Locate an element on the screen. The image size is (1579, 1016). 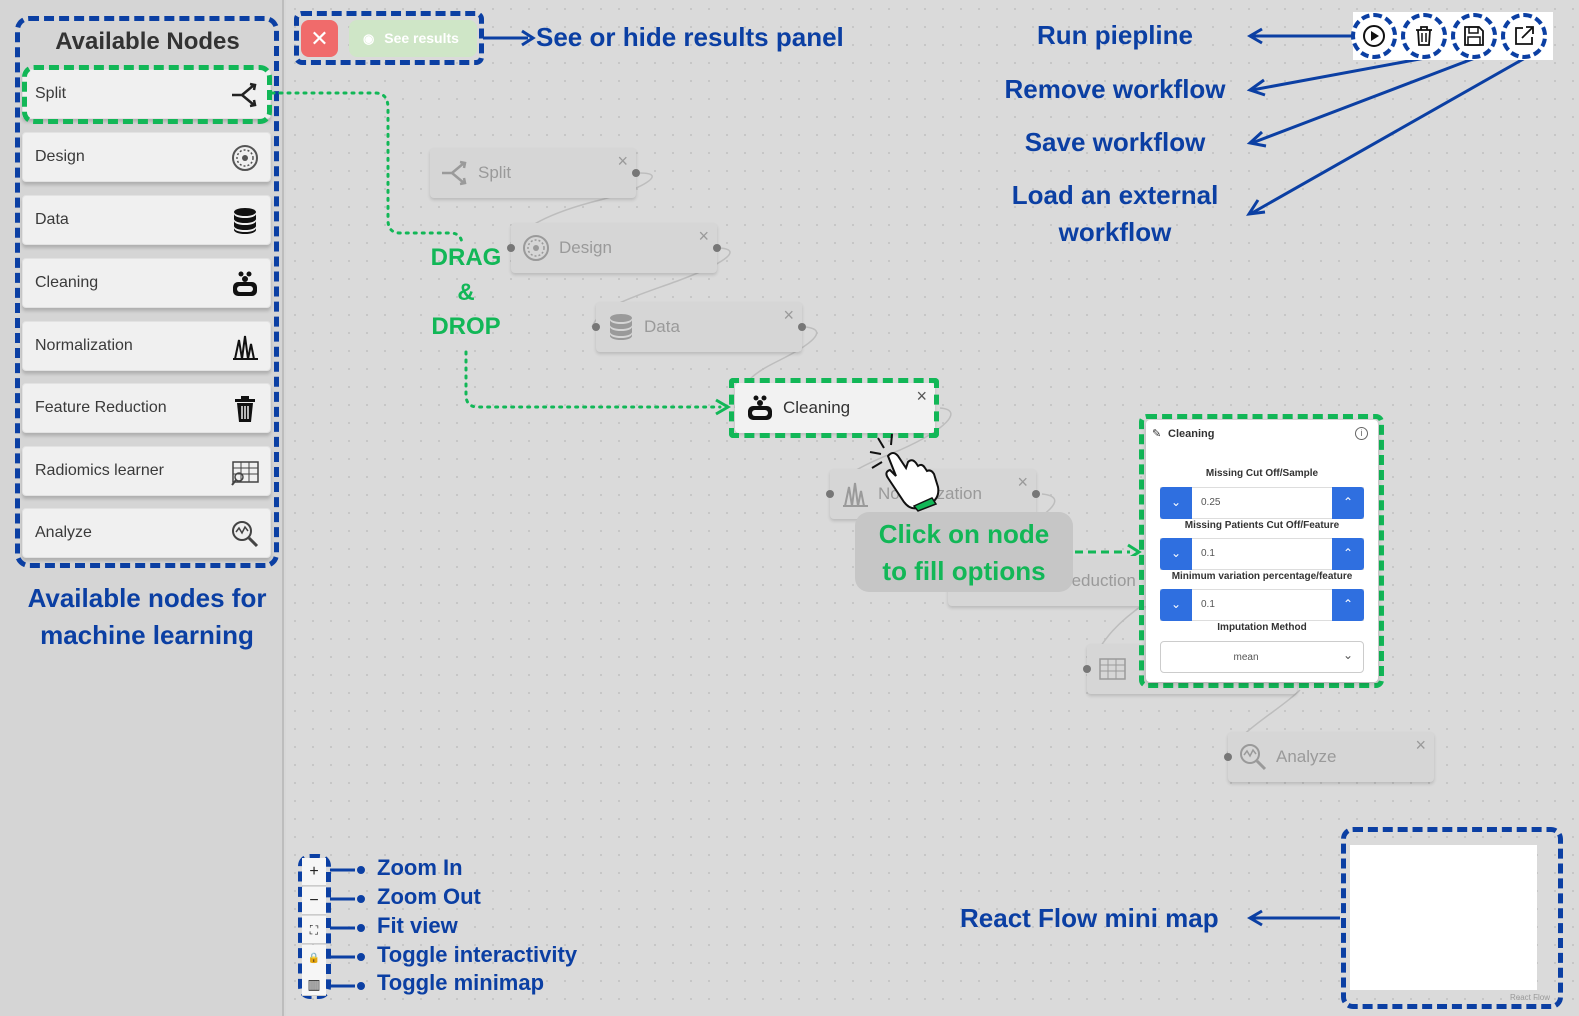
panel-title: Cleaning is located at coordinates (1191, 434).